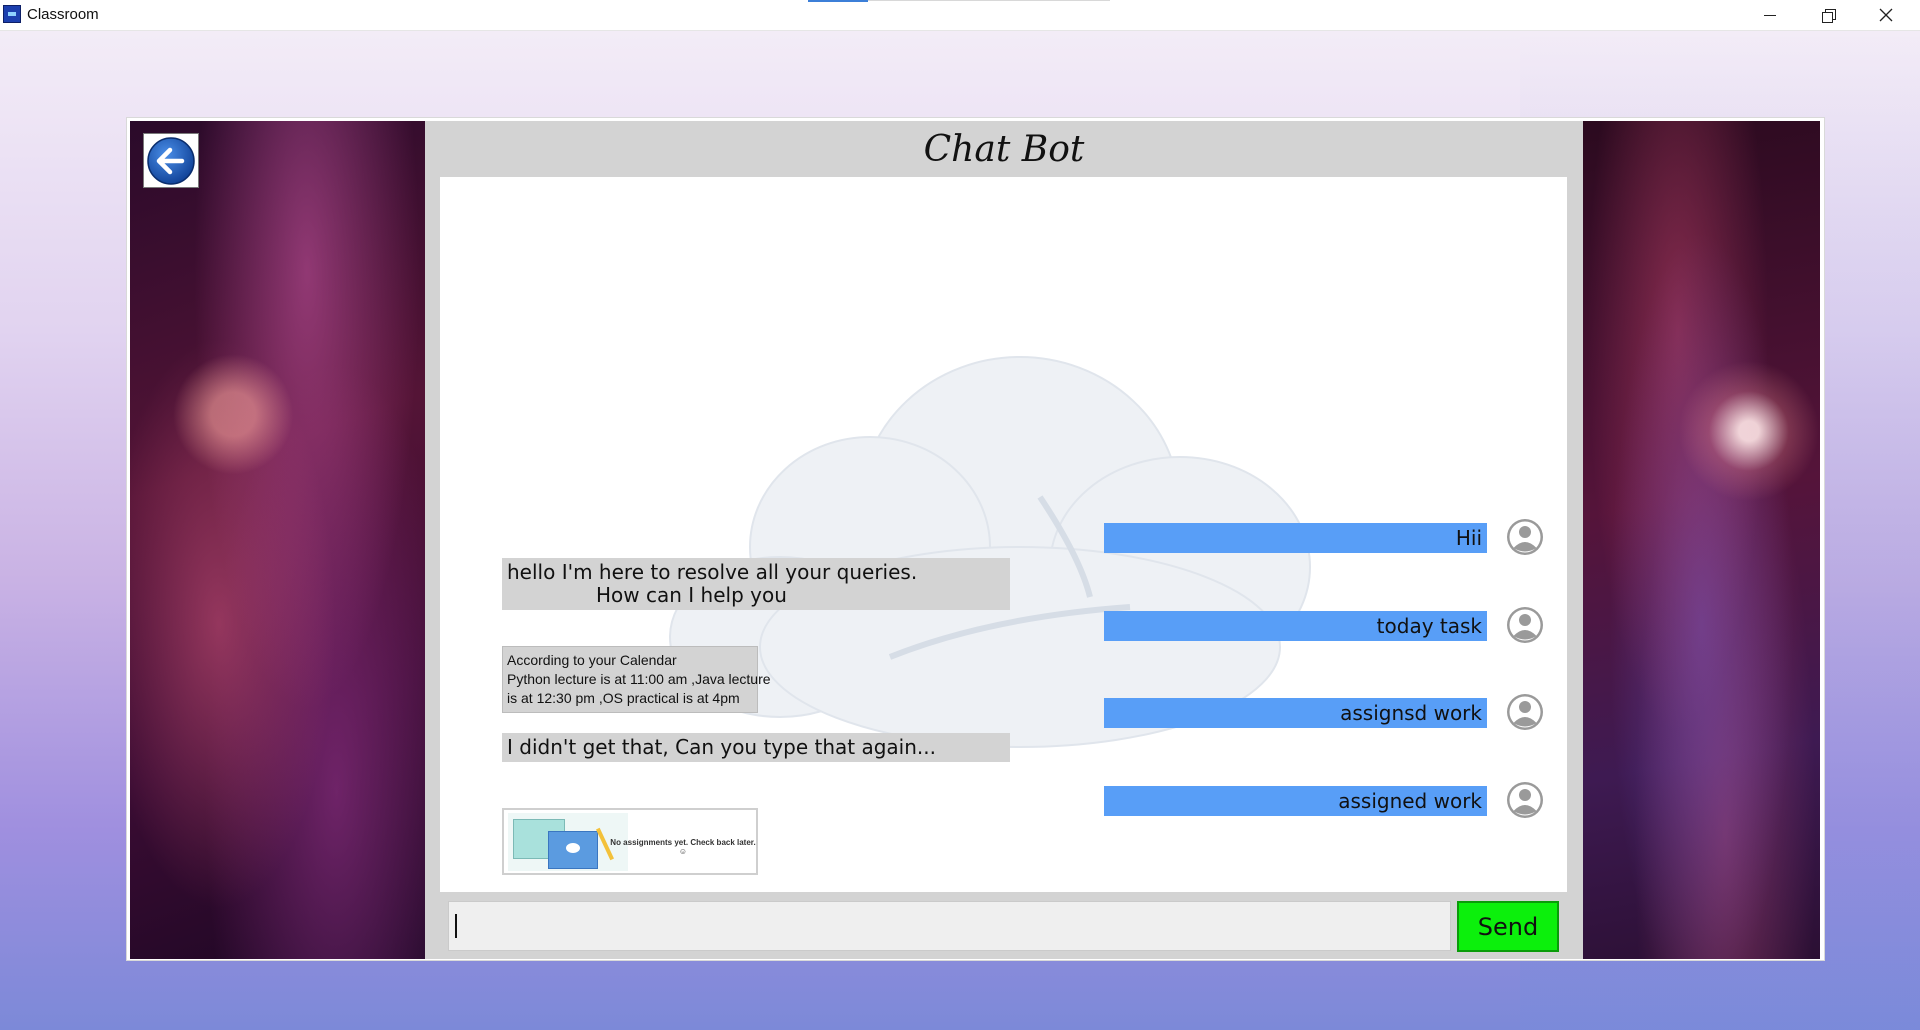  Describe the element at coordinates (989, 0) in the screenshot. I see `titlebar-divider` at that location.